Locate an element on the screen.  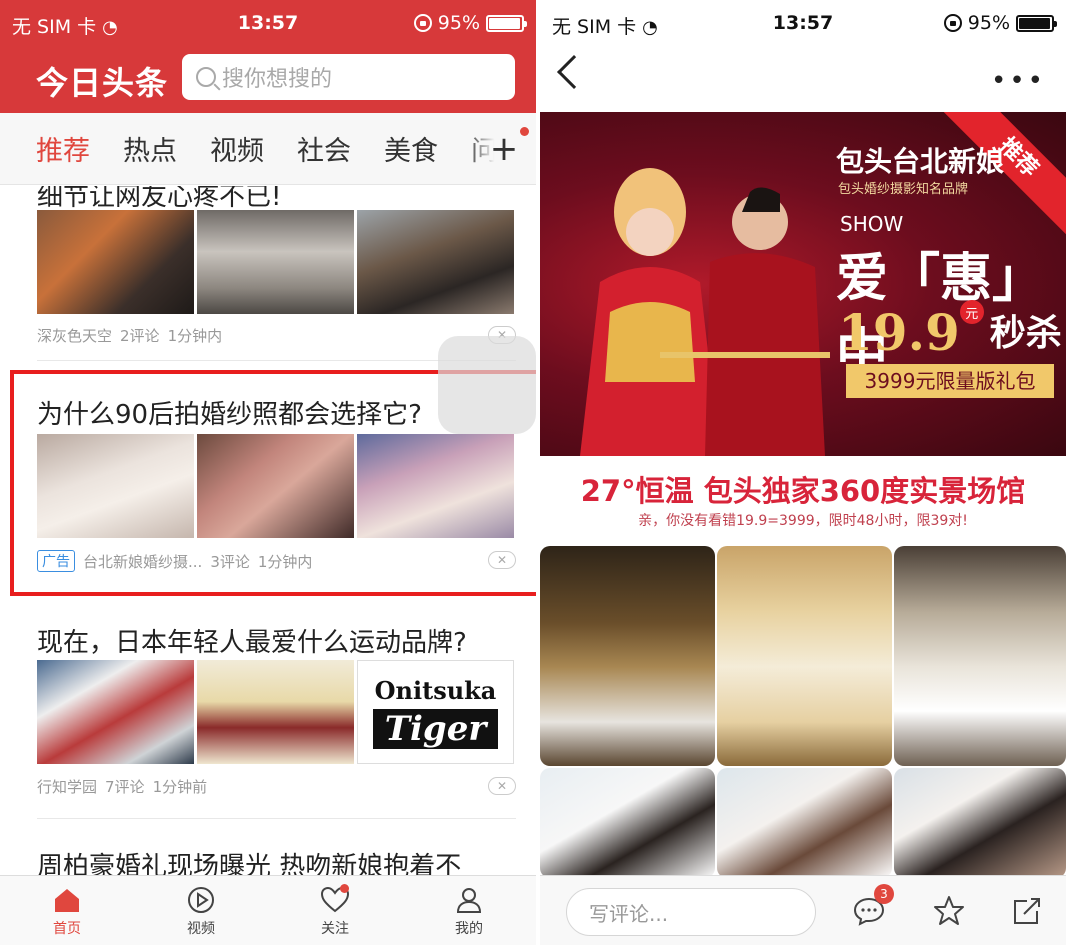
app-header: 无 SIM 卡 ◔ 13:57 95% 今日头条 搜你想搜的 is located at coordinates (268, 56).